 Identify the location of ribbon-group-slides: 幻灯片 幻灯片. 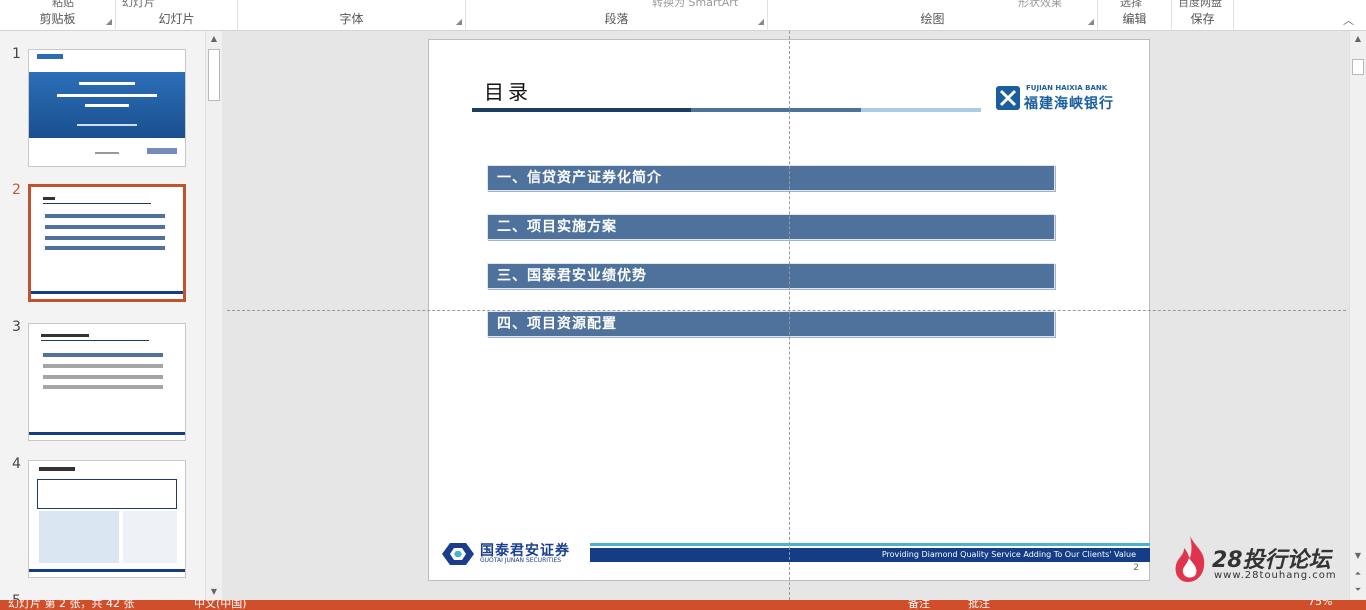
(177, 15).